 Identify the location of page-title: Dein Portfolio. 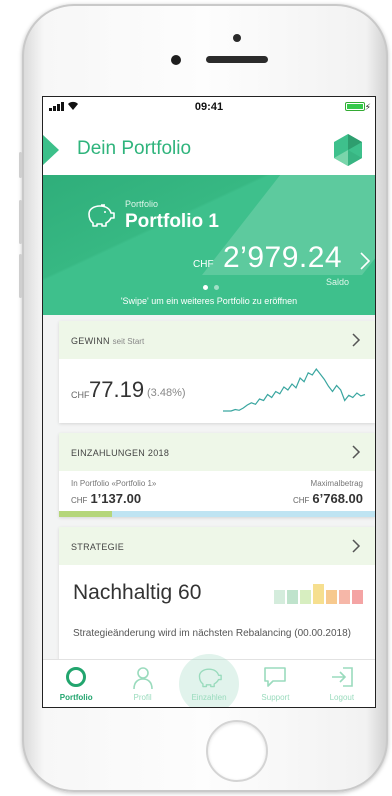
(134, 148).